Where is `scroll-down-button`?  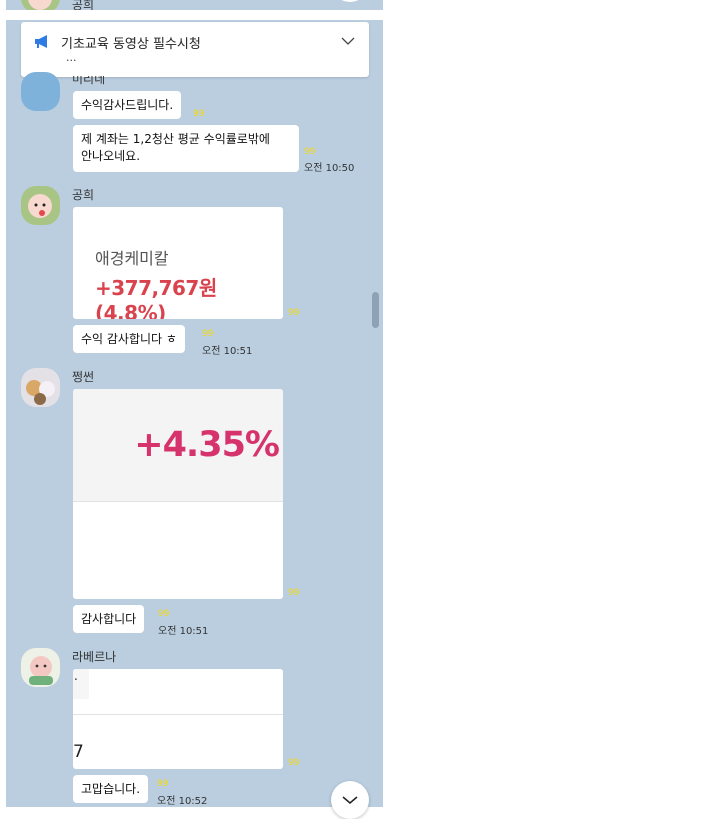 scroll-down-button is located at coordinates (350, 800).